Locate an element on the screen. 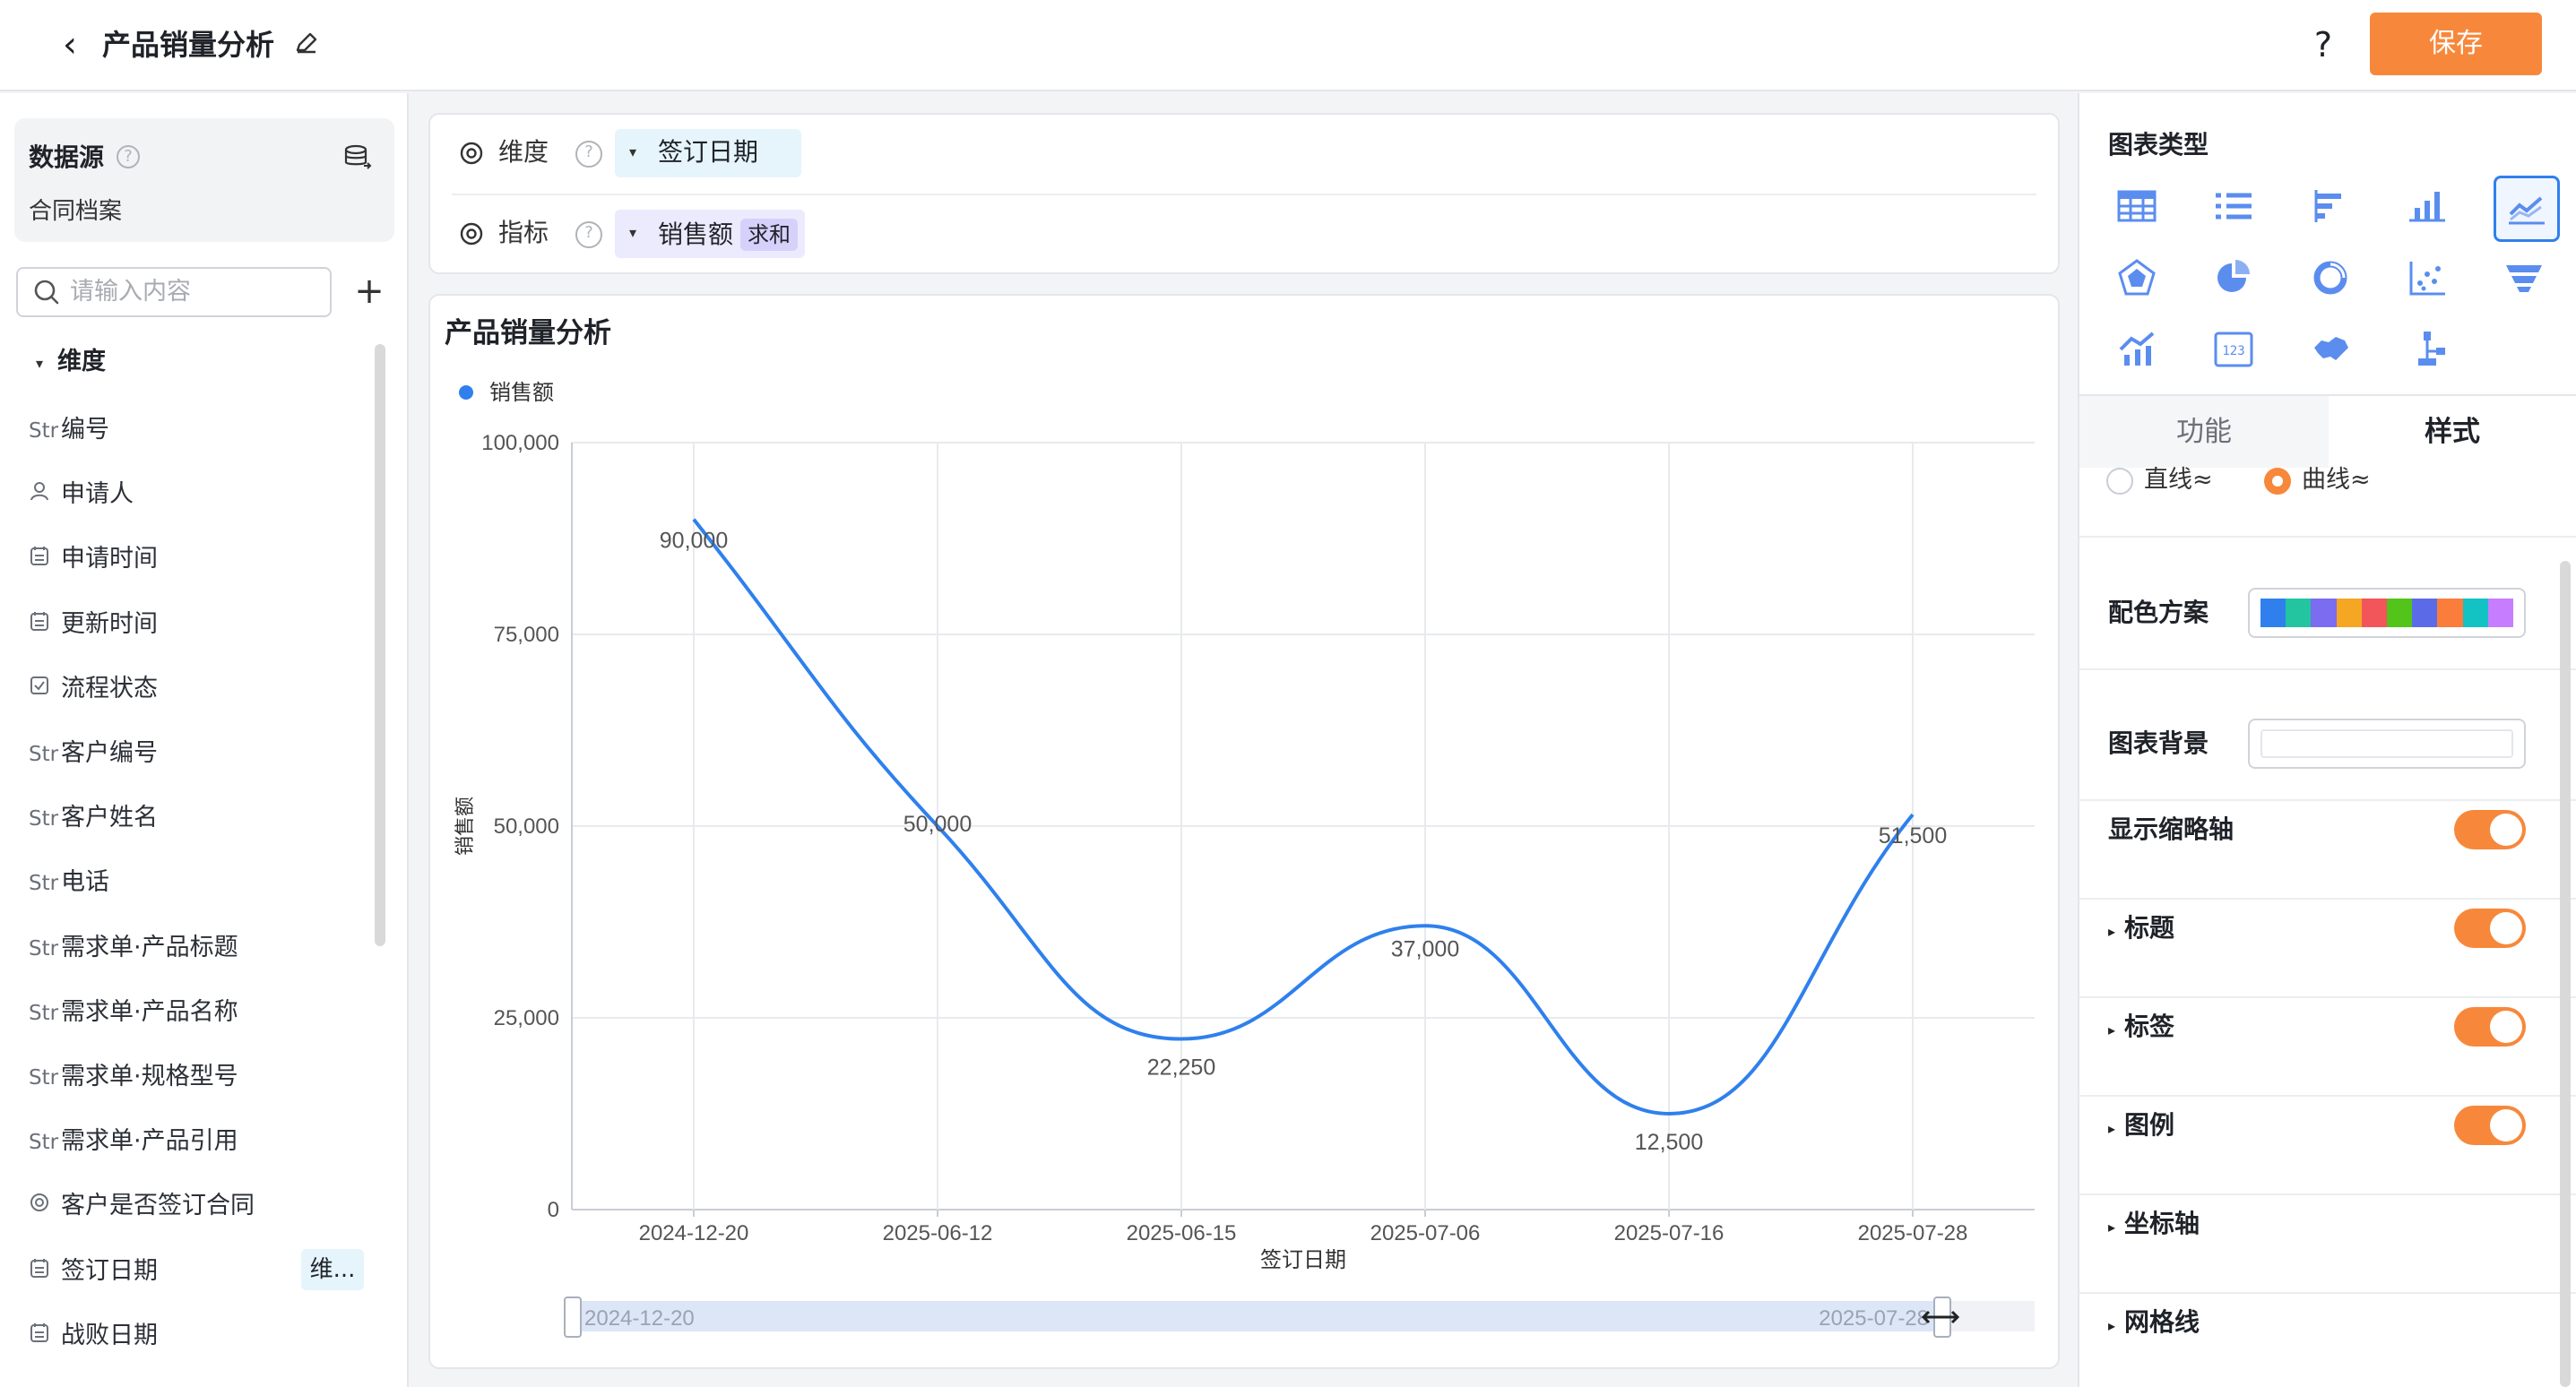 The image size is (2576, 1387). x-tick-label: 2024-12-20 is located at coordinates (694, 1233).